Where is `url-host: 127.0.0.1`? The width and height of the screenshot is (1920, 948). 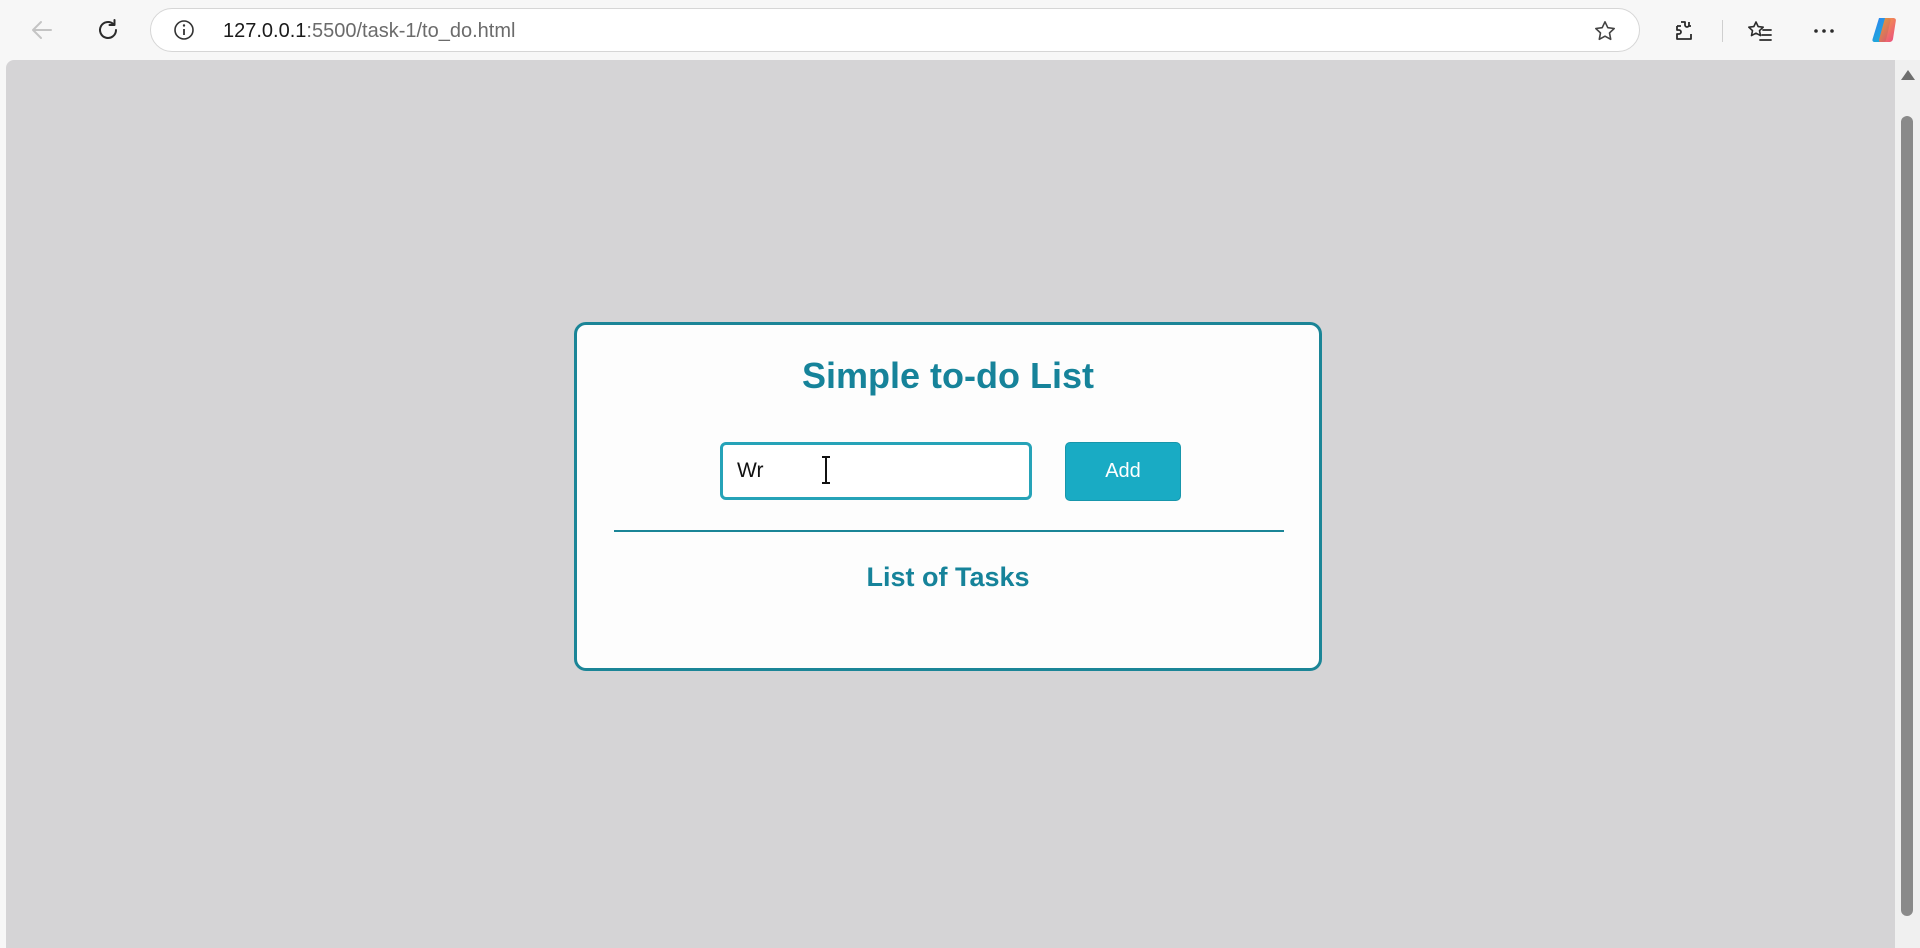 url-host: 127.0.0.1 is located at coordinates (265, 31).